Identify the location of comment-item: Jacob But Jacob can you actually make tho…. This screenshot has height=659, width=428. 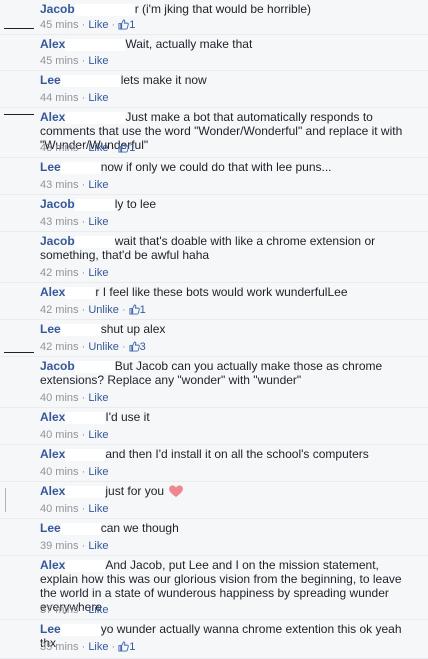
(214, 382).